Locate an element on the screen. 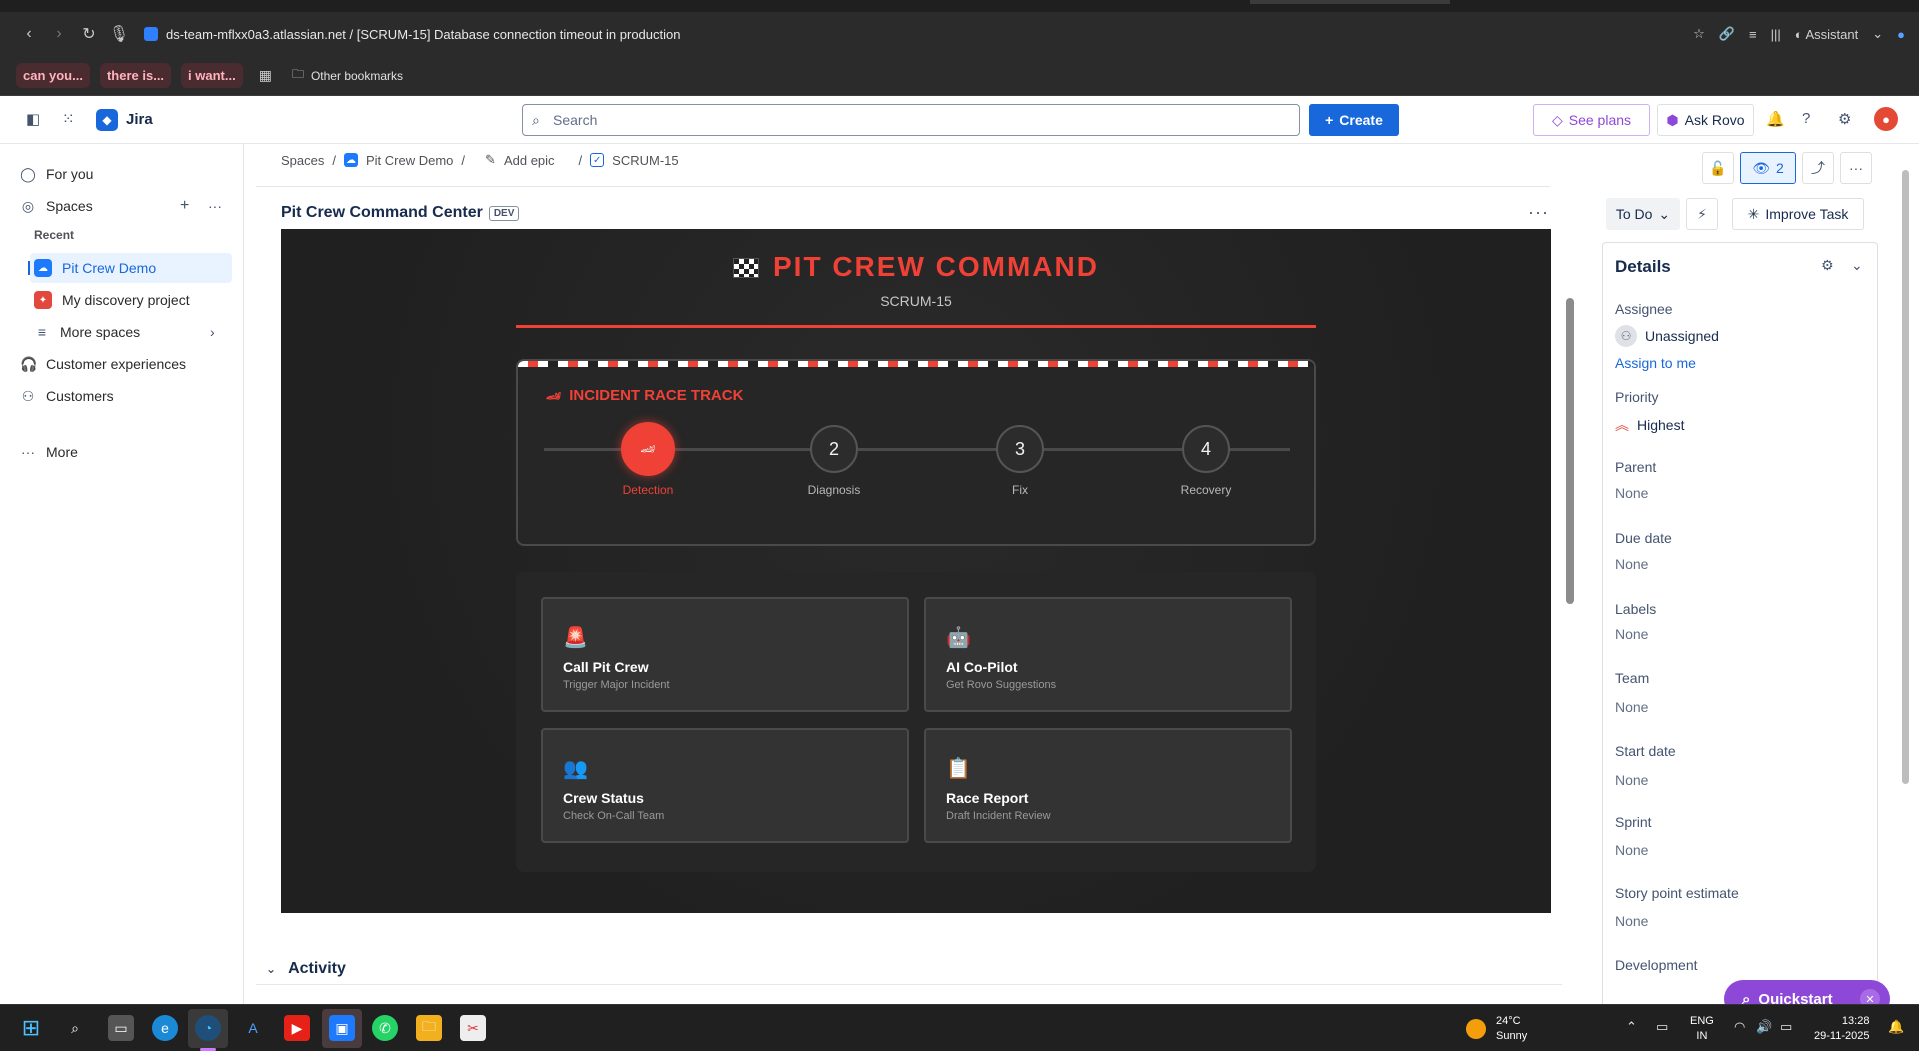  edge-browser-icon: e is located at coordinates (165, 1028).